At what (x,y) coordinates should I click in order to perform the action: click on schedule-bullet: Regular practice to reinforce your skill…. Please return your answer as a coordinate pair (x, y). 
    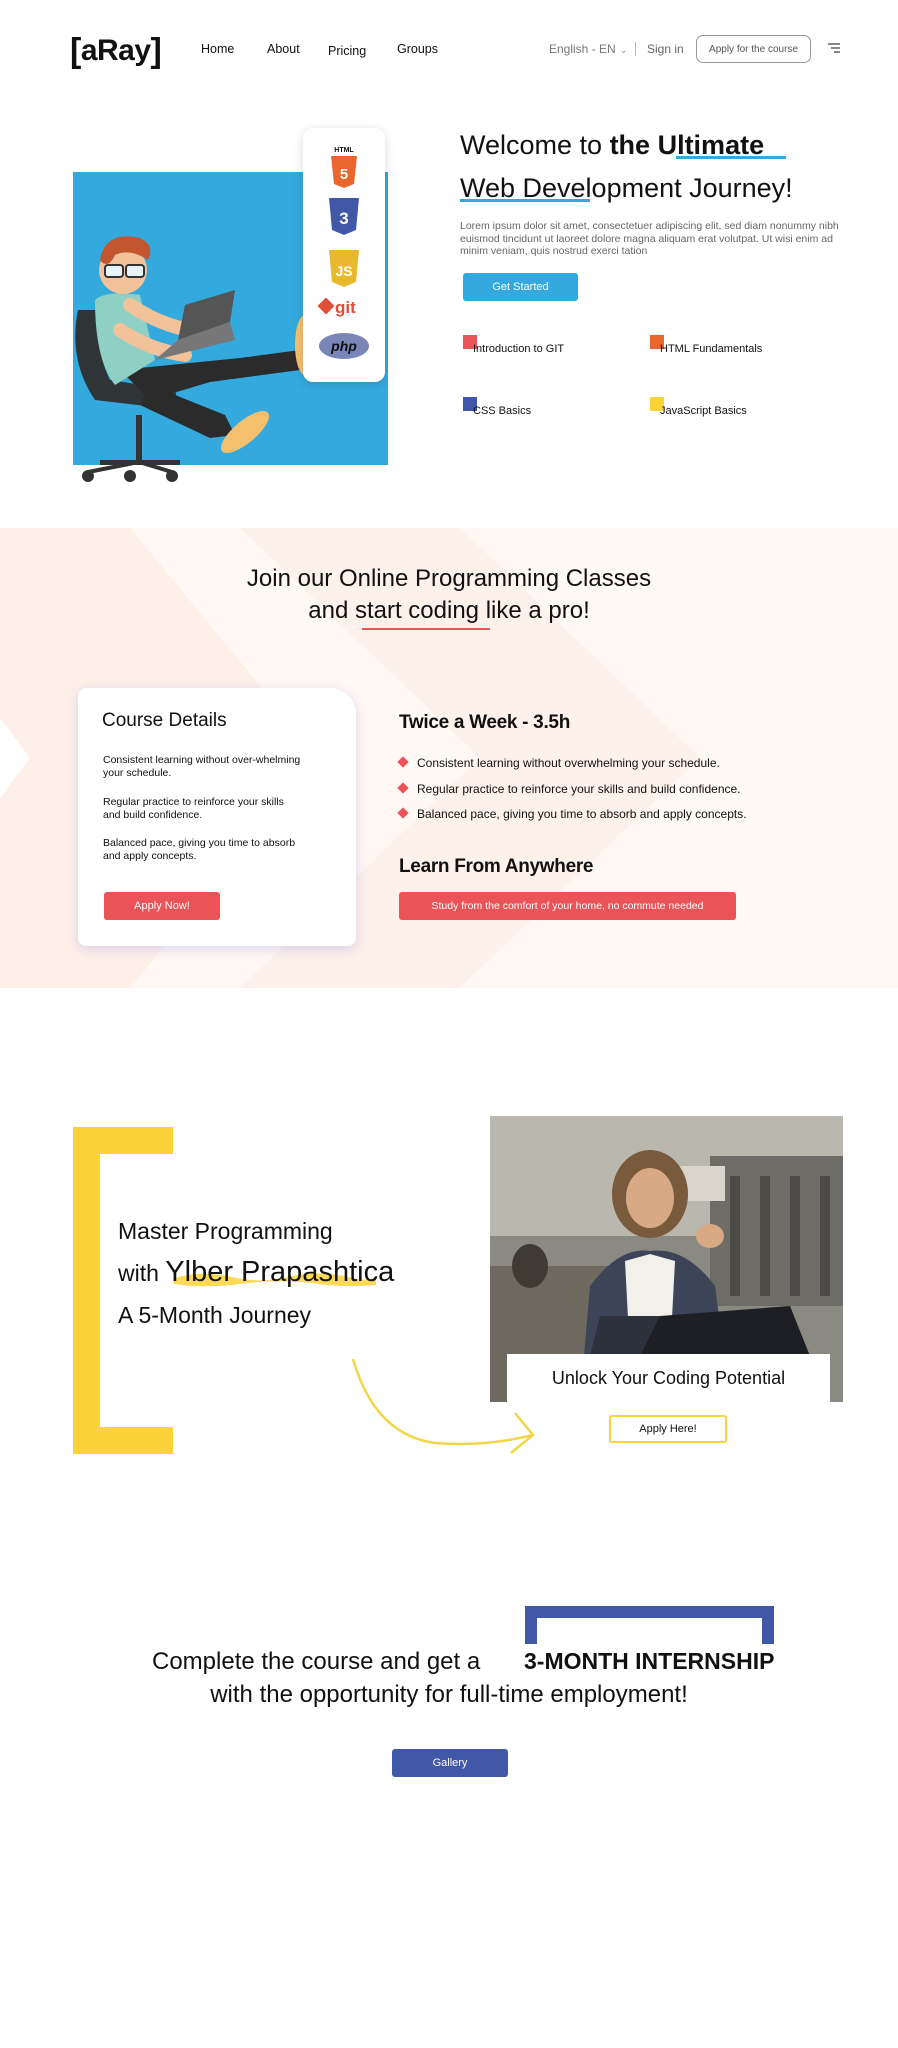
    Looking at the image, I should click on (569, 789).